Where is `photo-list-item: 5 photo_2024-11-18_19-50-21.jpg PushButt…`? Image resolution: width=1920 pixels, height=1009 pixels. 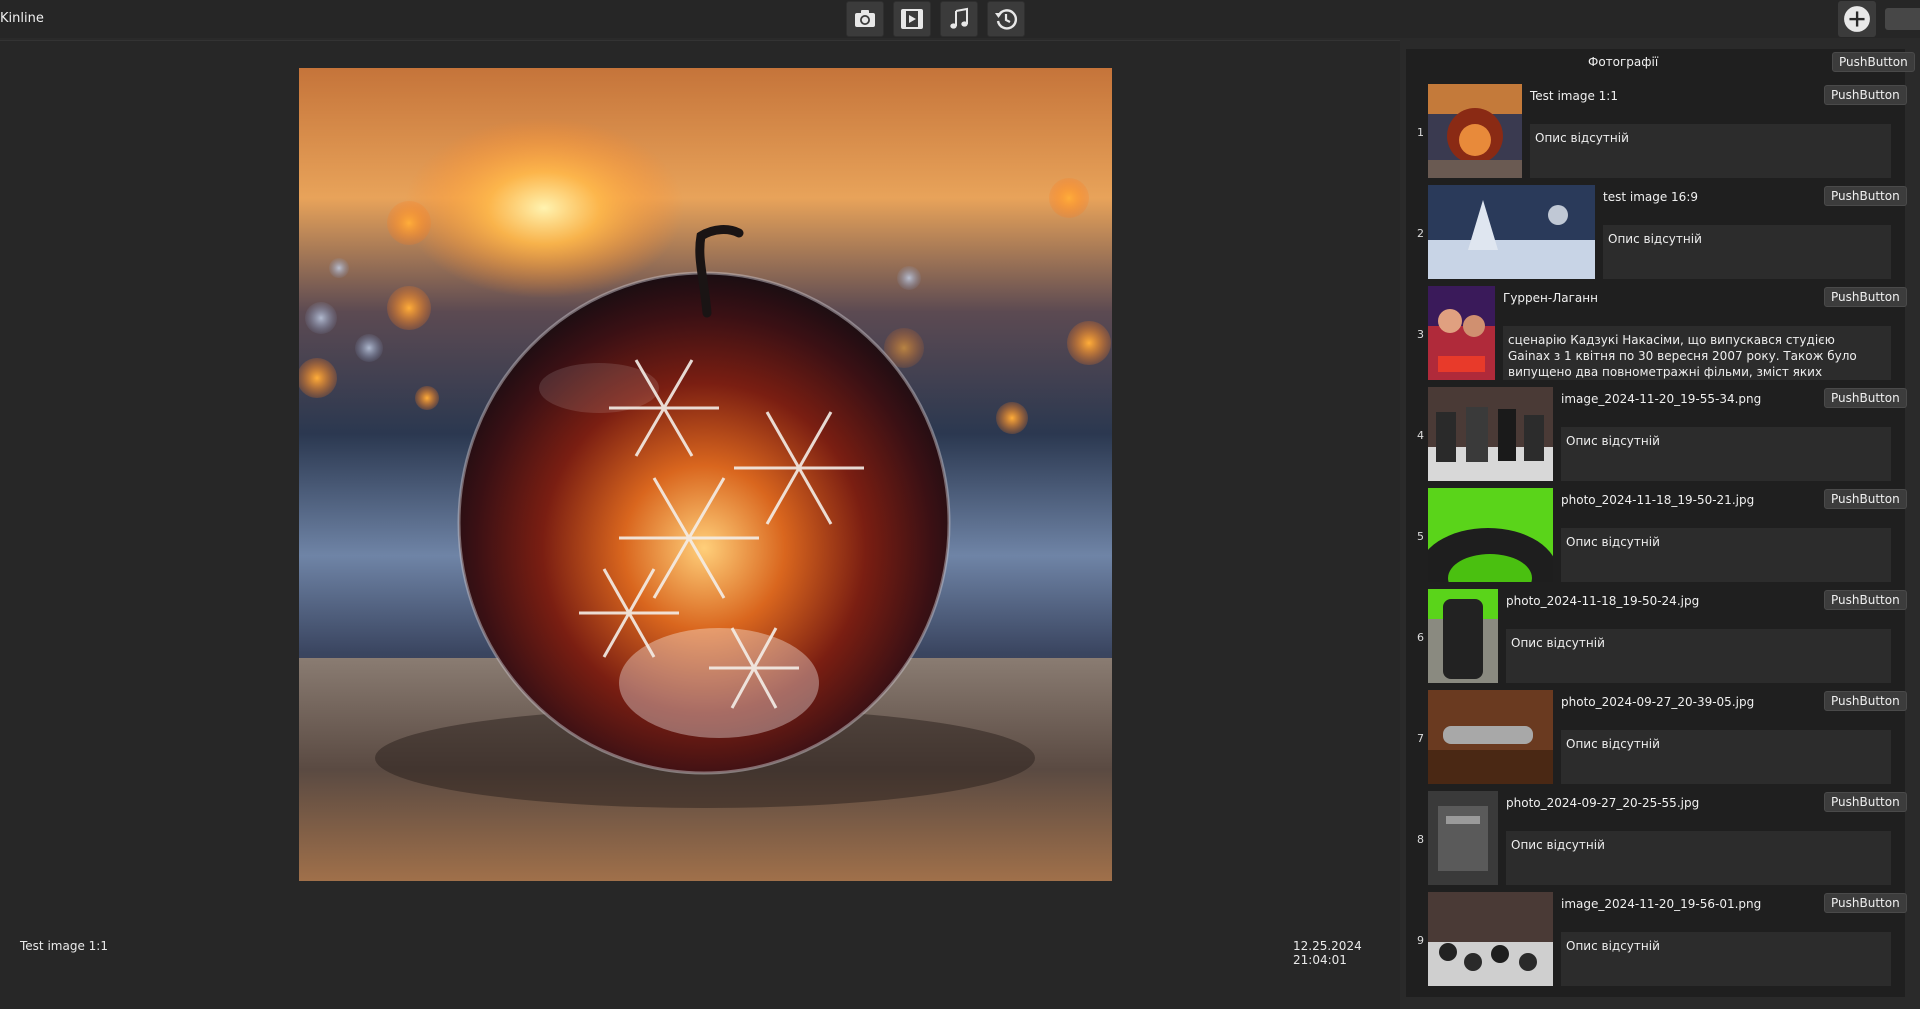
photo-list-item: 5 photo_2024-11-18_19-50-21.jpg PushButt… is located at coordinates (1656, 538).